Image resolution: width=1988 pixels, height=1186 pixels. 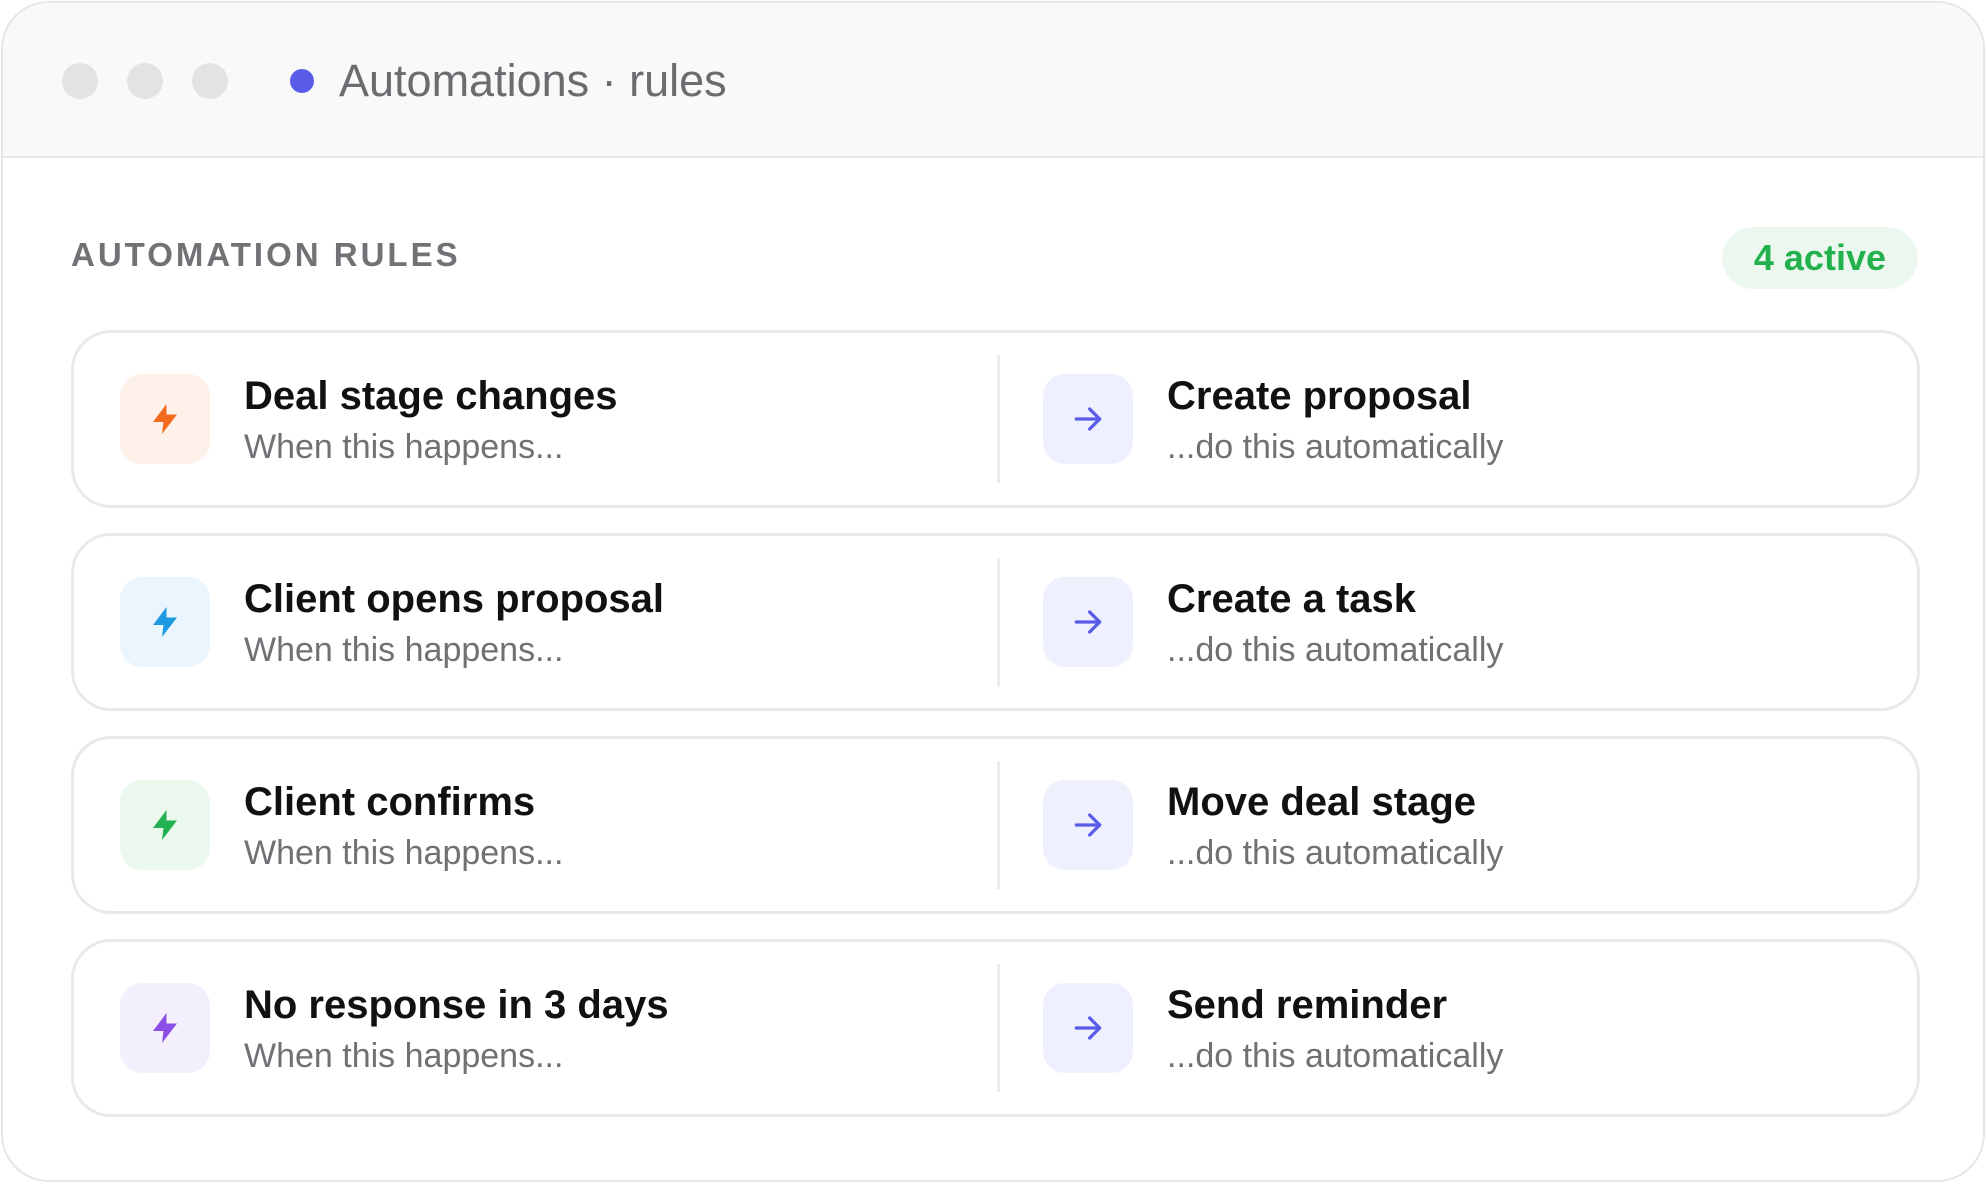 What do you see at coordinates (1819, 258) in the screenshot?
I see `active-count-badge: 4 active` at bounding box center [1819, 258].